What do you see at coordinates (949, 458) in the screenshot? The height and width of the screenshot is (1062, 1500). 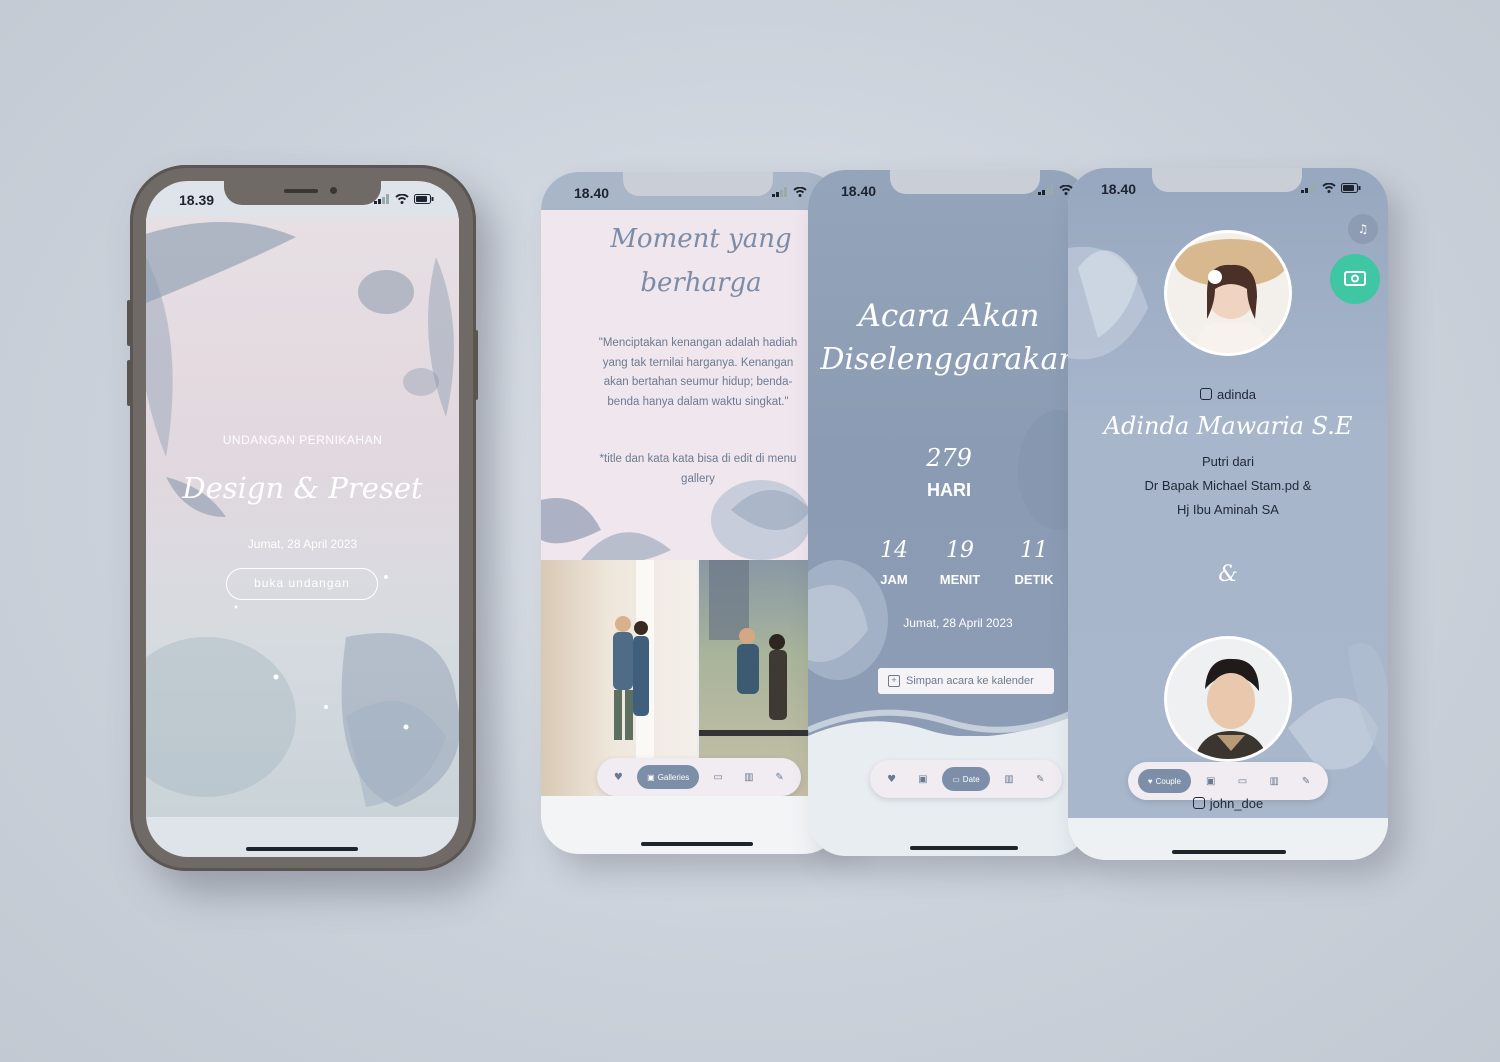 I see `days-value: 279` at bounding box center [949, 458].